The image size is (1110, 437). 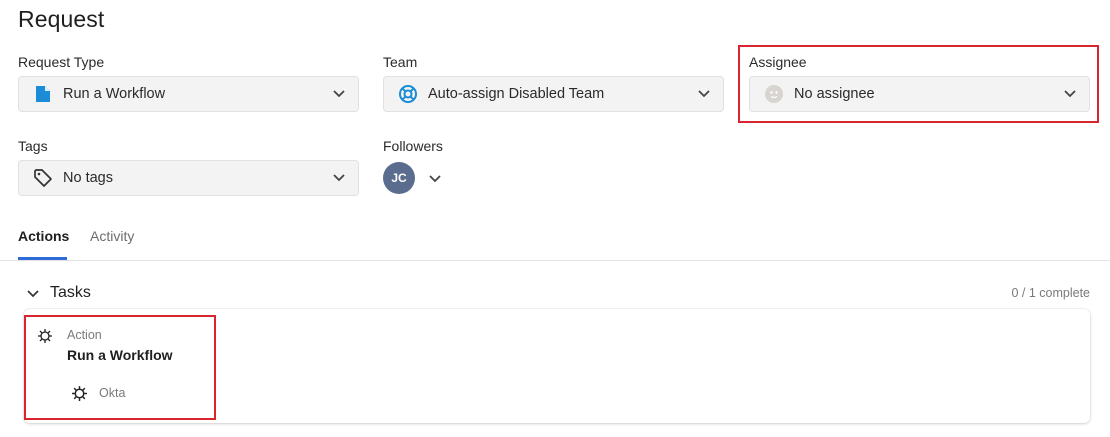 I want to click on lifebuoy-icon, so click(x=408, y=94).